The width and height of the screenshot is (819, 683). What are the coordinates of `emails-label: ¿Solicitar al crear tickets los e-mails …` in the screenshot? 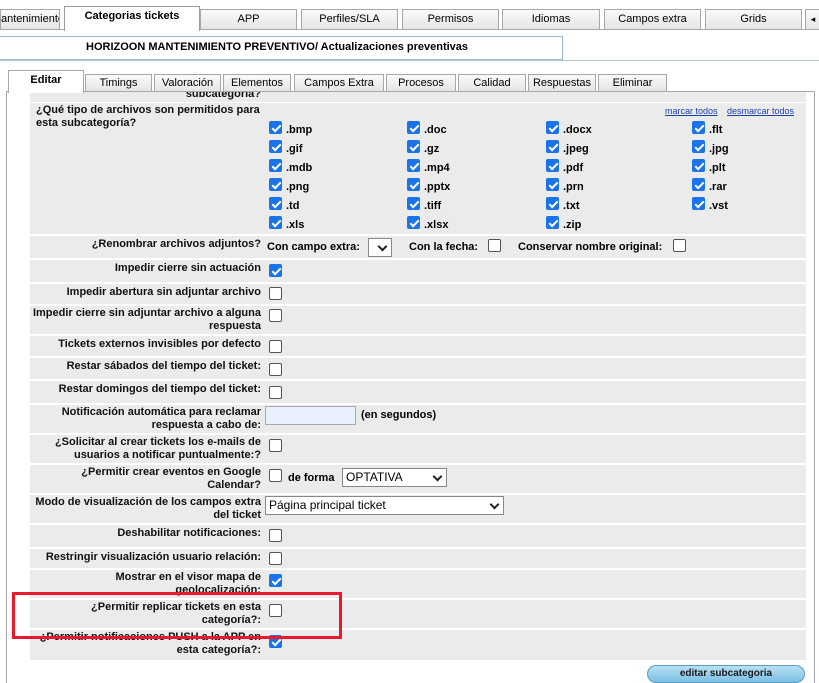 It's located at (157, 448).